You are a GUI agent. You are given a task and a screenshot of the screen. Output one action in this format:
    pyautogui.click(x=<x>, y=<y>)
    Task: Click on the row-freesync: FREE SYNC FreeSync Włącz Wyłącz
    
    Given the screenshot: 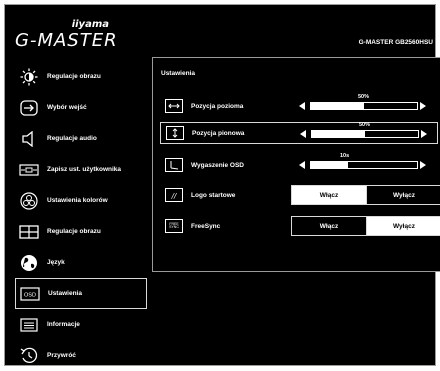 What is the action you would take?
    pyautogui.click(x=300, y=226)
    